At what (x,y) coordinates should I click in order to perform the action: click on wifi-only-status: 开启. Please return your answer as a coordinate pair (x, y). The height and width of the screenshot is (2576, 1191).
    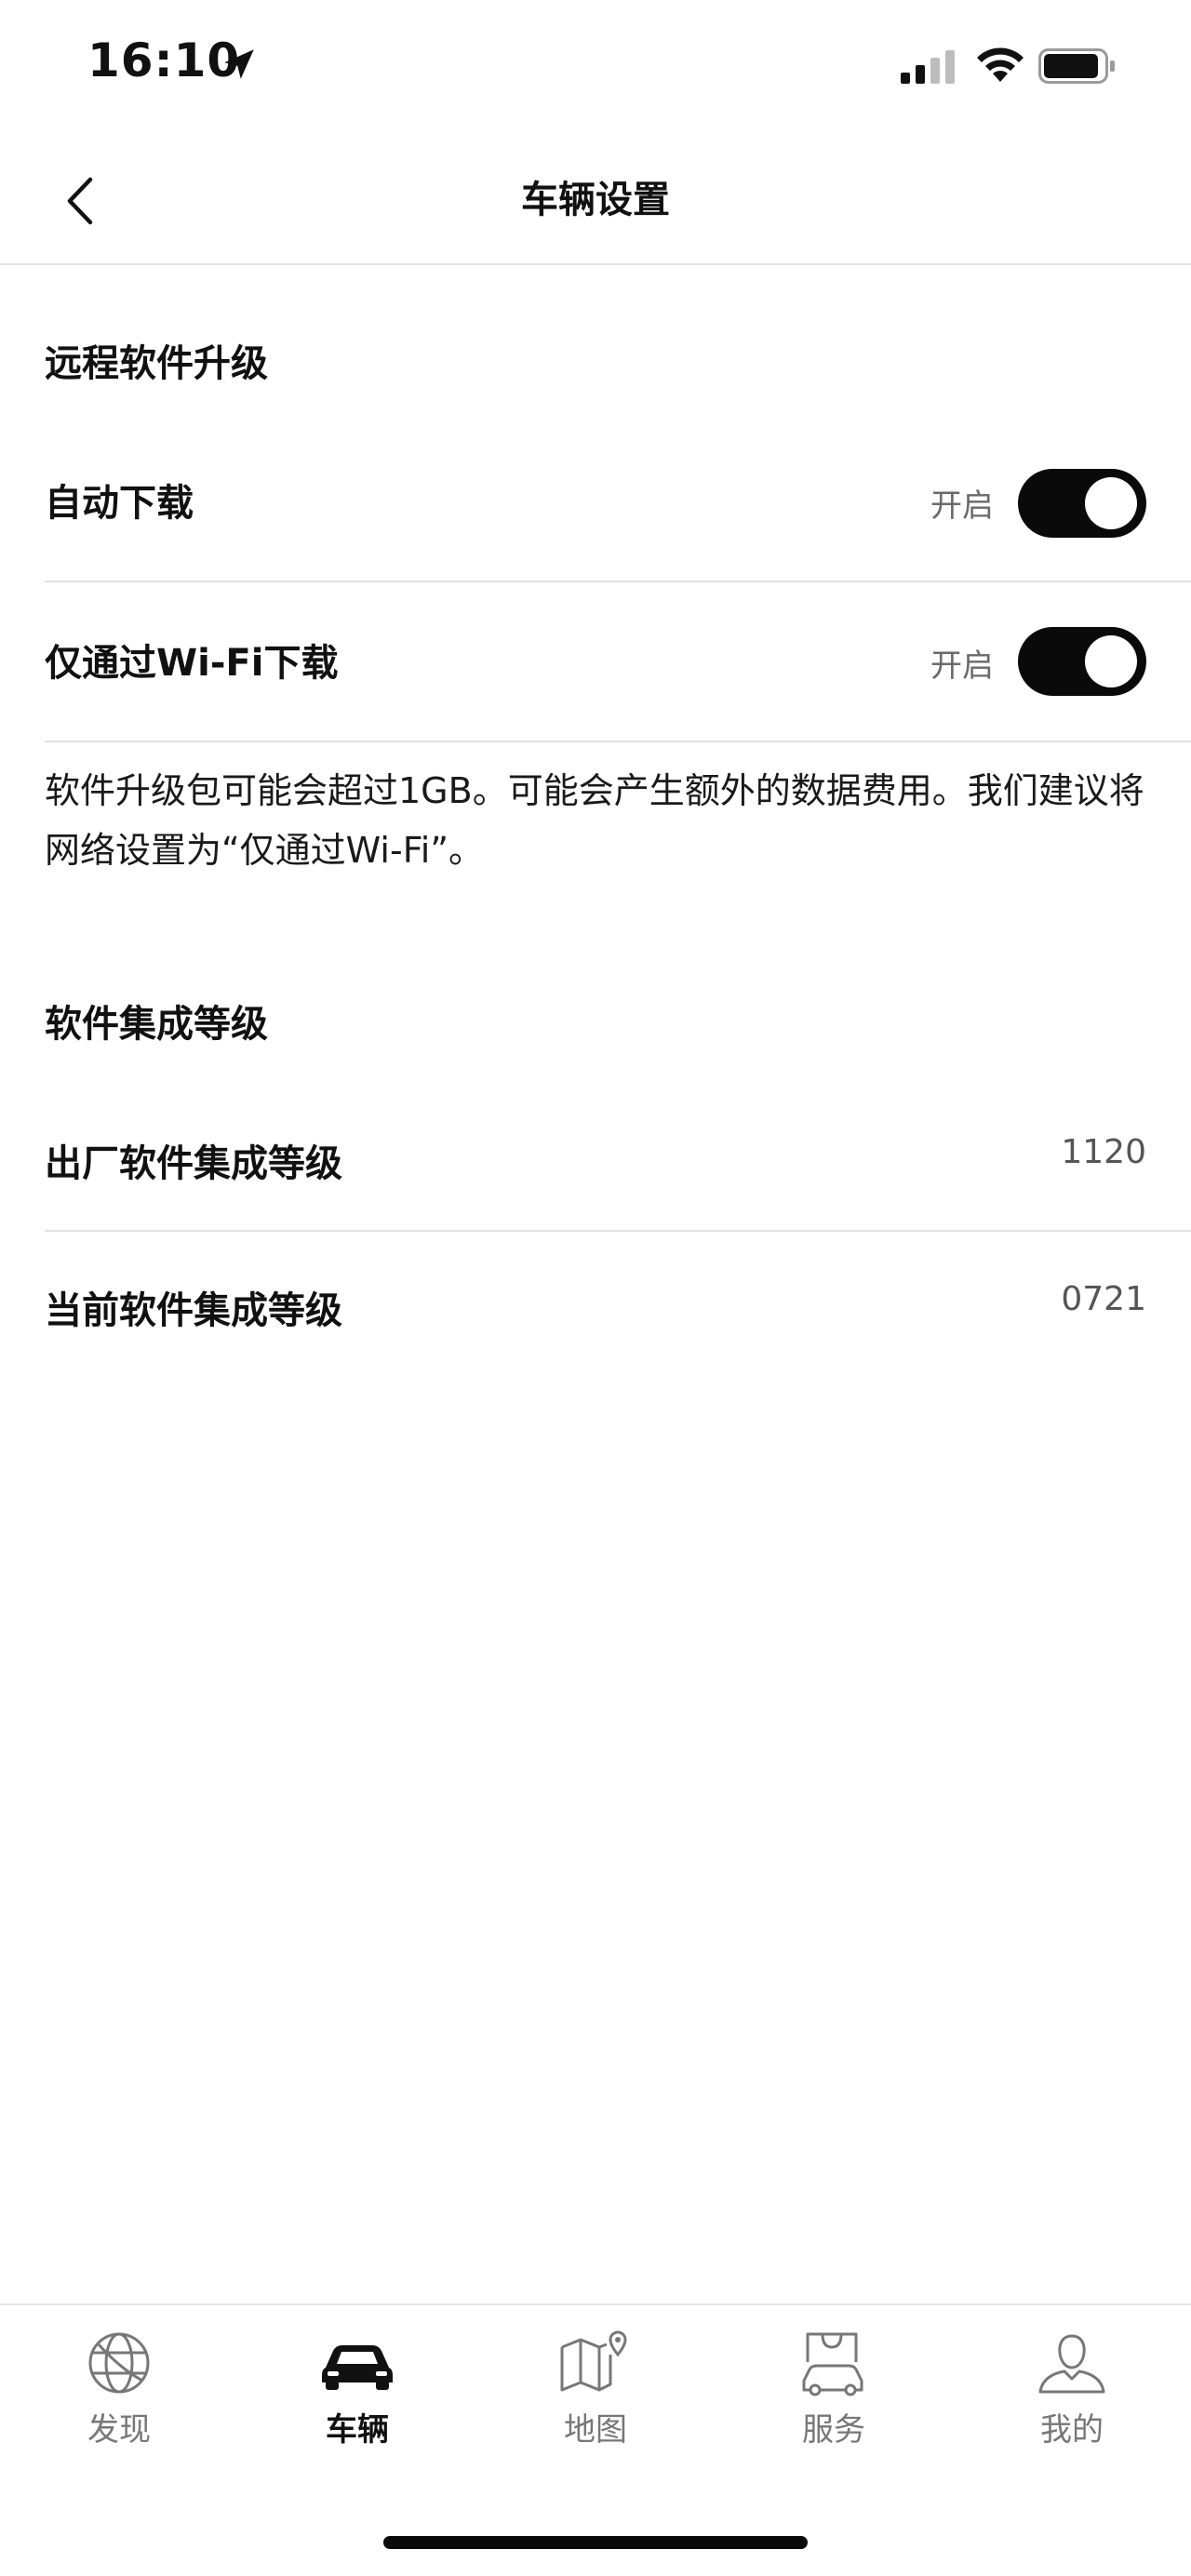
    Looking at the image, I should click on (962, 666).